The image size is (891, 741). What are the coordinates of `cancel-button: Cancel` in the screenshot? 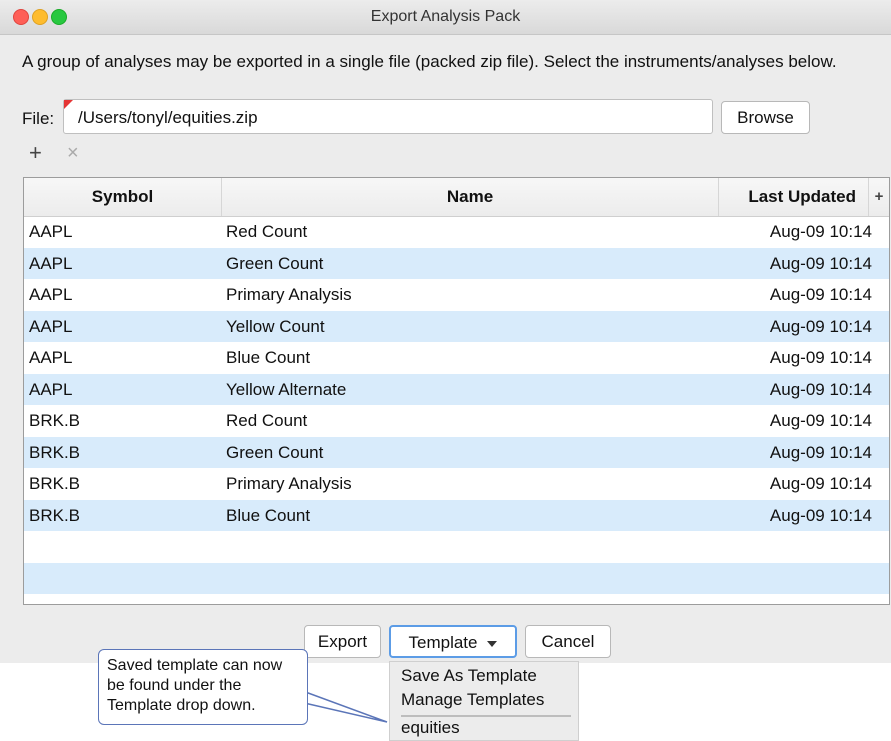 It's located at (568, 641).